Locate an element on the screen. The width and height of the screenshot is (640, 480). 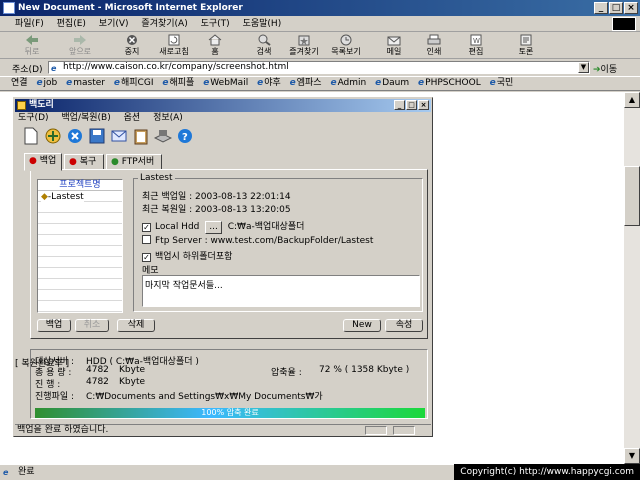
tab-restore: ● 복구 is located at coordinates (84, 162).